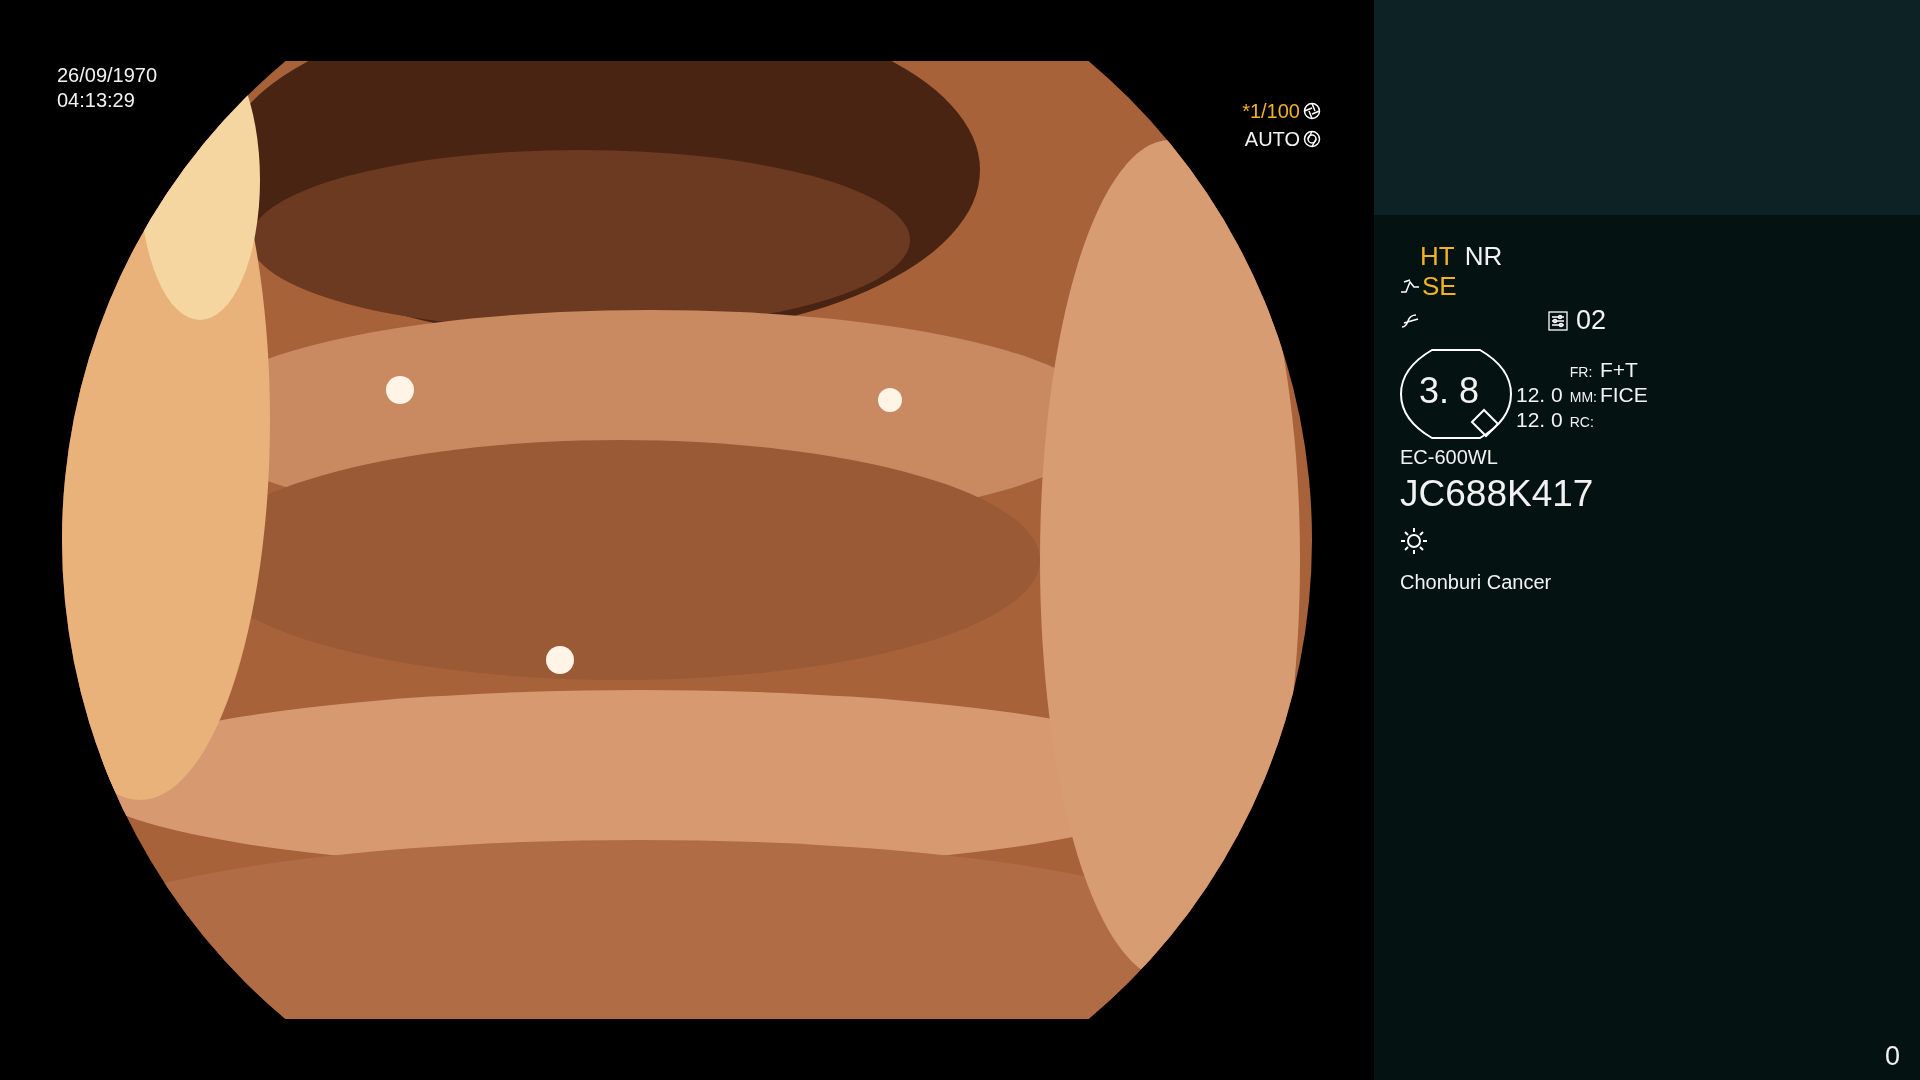  Describe the element at coordinates (1892, 1056) in the screenshot. I see `counter-number: 0` at that location.